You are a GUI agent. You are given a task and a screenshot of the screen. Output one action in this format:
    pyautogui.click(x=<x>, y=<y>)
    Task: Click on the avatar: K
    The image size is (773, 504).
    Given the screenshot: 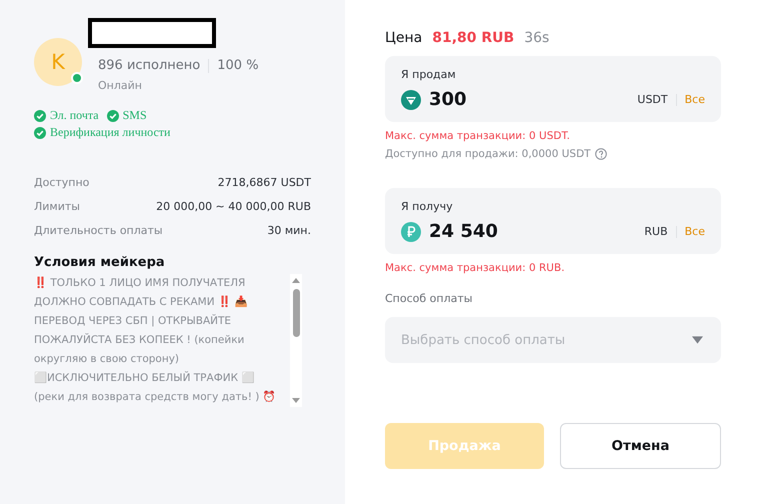 What is the action you would take?
    pyautogui.click(x=58, y=62)
    